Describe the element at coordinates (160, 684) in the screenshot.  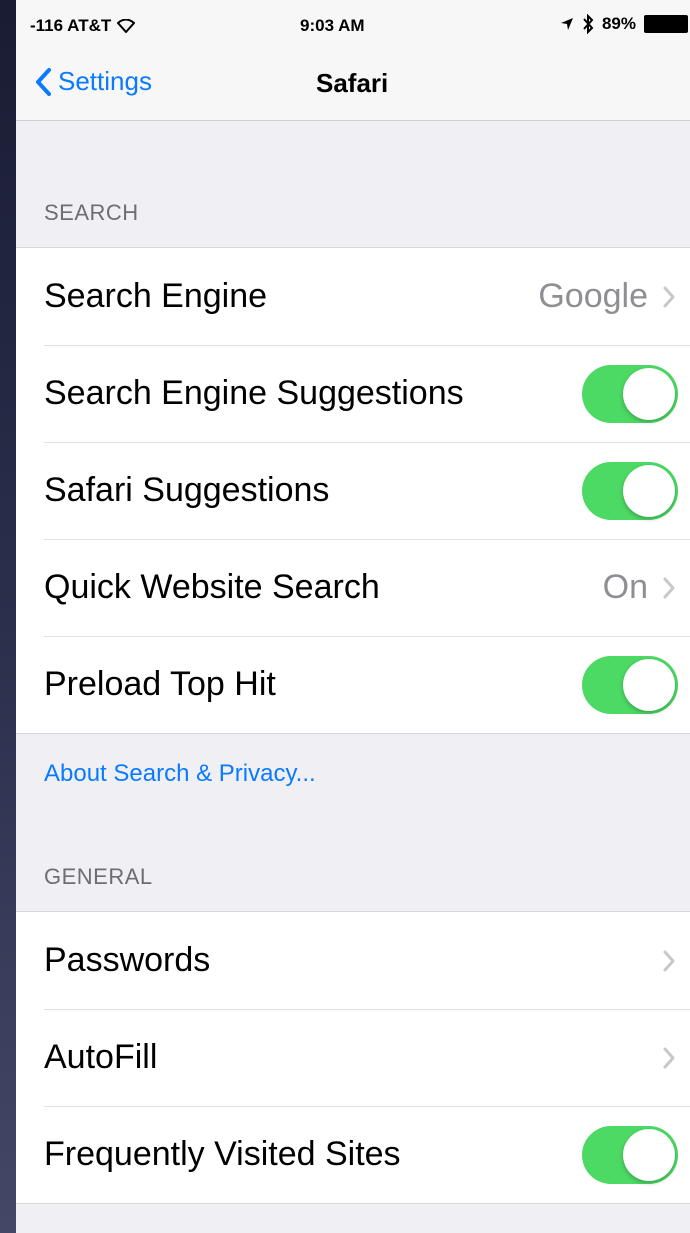
I see `row-label: Preload Top Hit` at that location.